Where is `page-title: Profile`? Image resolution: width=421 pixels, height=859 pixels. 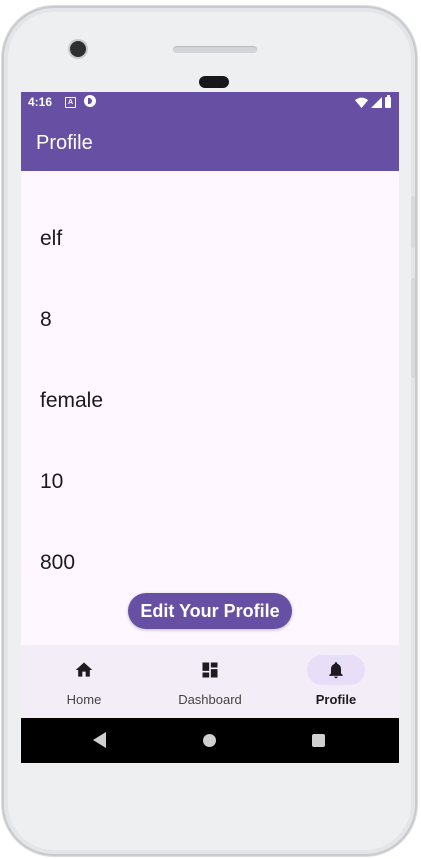
page-title: Profile is located at coordinates (64, 143).